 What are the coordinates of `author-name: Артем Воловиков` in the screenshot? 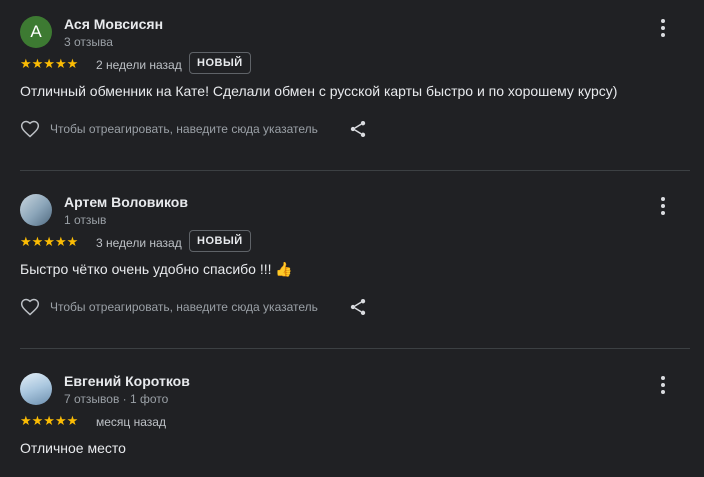 It's located at (126, 202).